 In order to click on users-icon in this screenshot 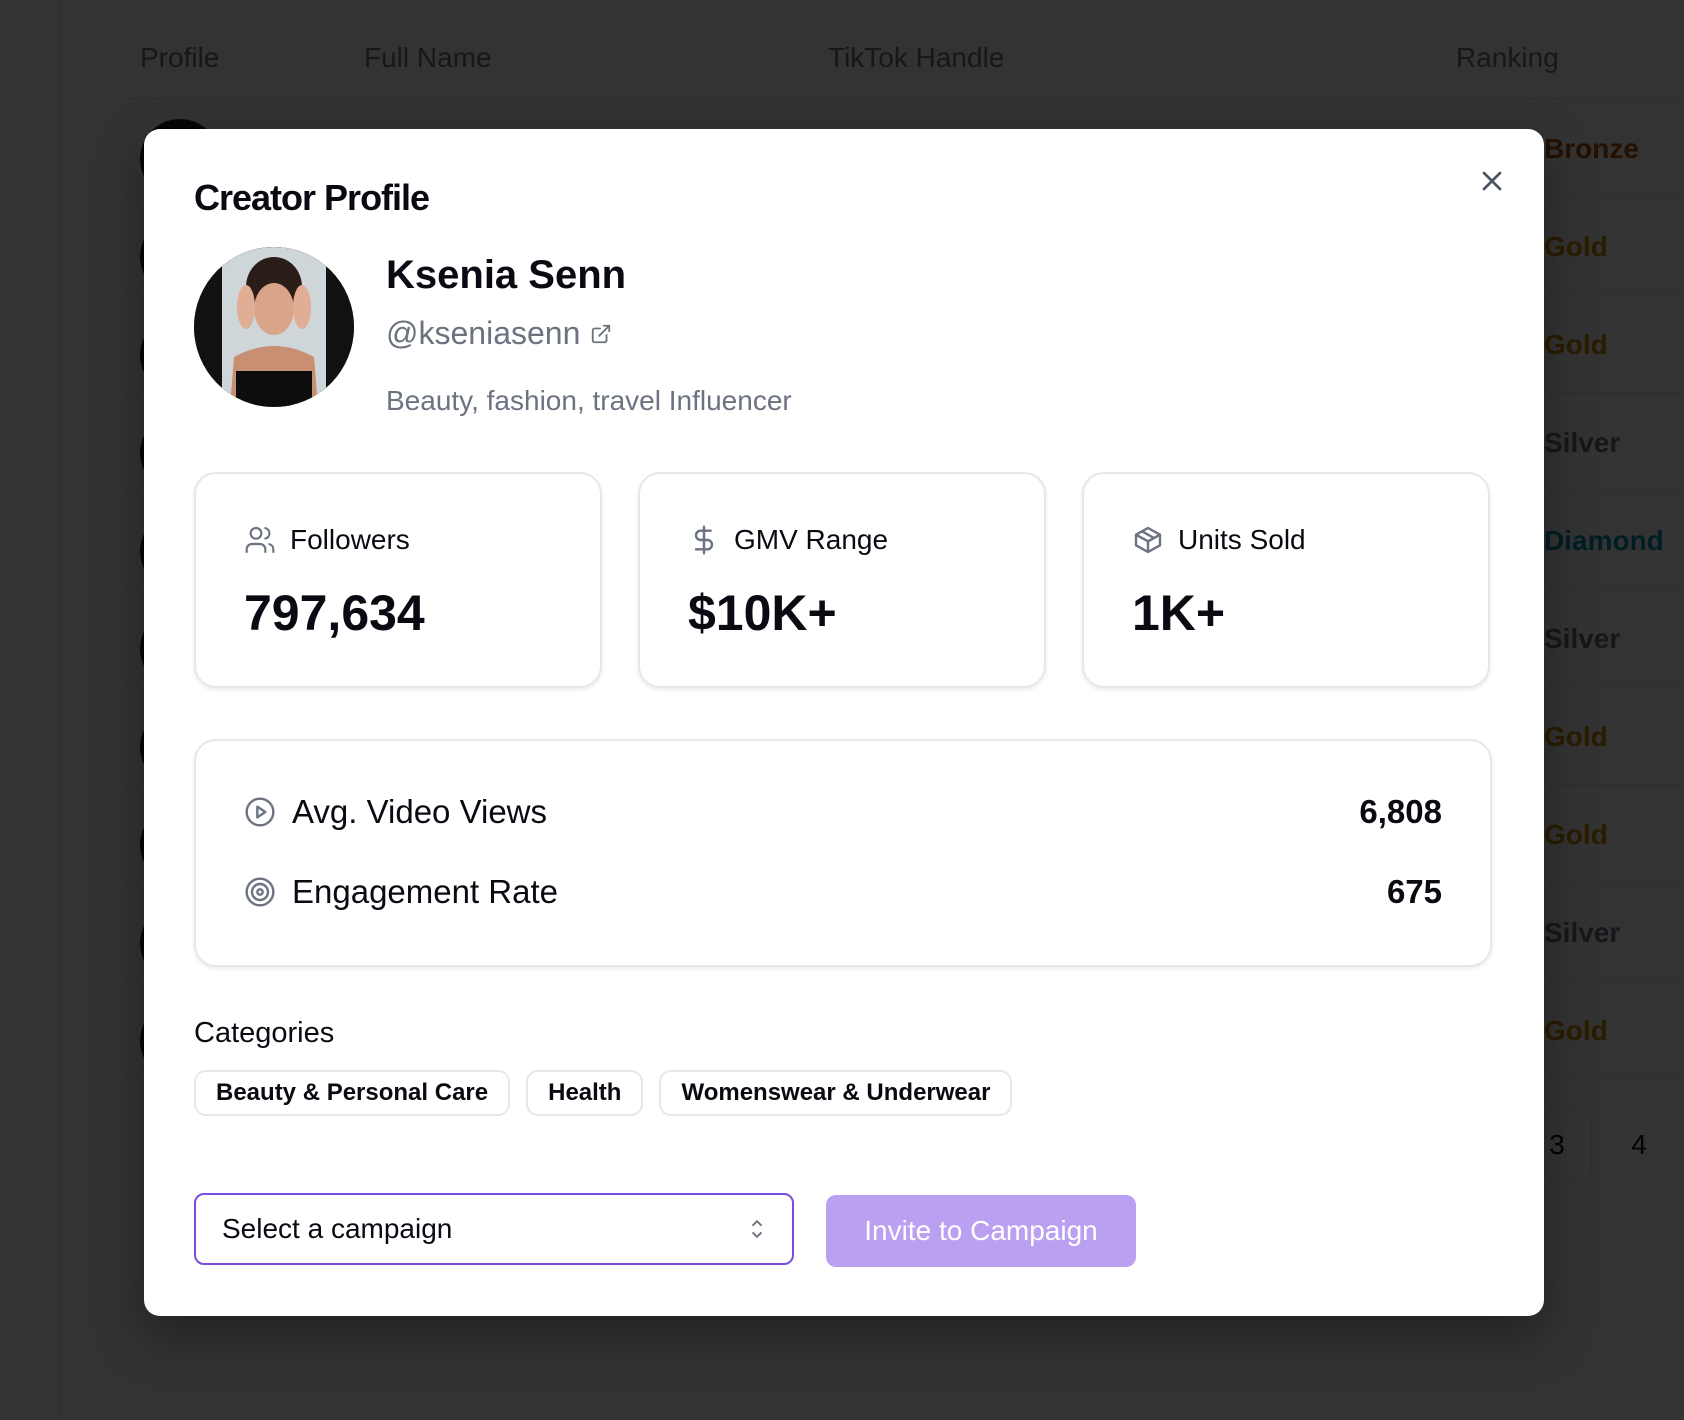, I will do `click(260, 540)`.